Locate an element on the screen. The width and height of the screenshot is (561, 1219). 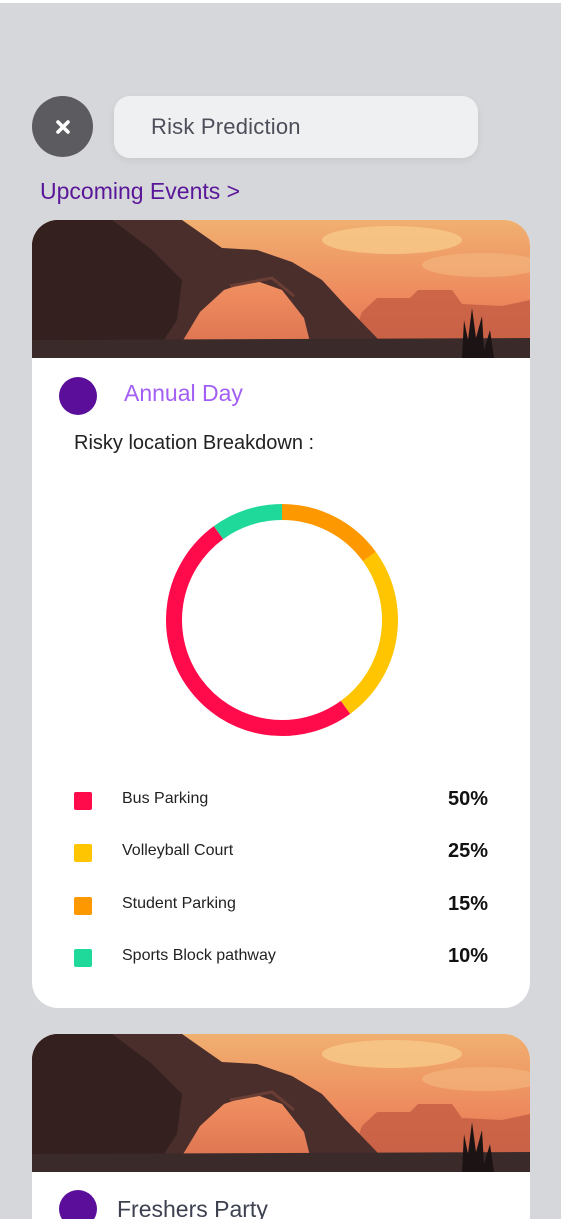
event-title: Annual Day is located at coordinates (183, 393).